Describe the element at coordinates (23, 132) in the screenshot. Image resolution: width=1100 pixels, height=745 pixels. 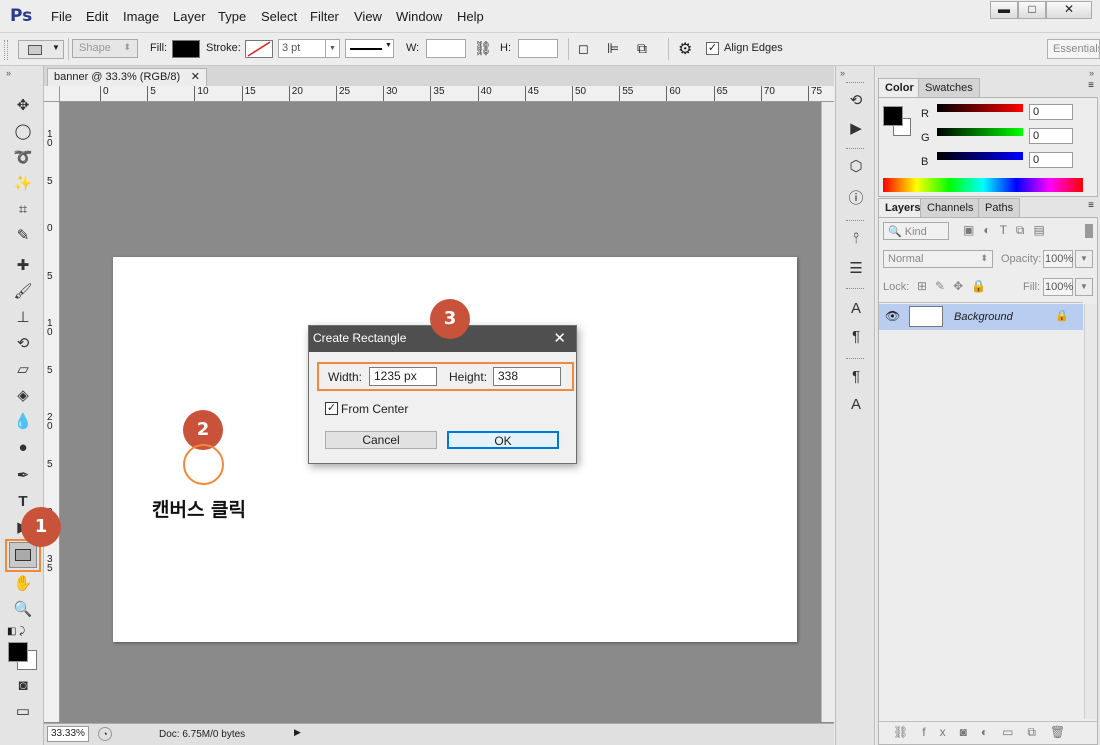
I see `marquee-tool-icon: ◯` at that location.